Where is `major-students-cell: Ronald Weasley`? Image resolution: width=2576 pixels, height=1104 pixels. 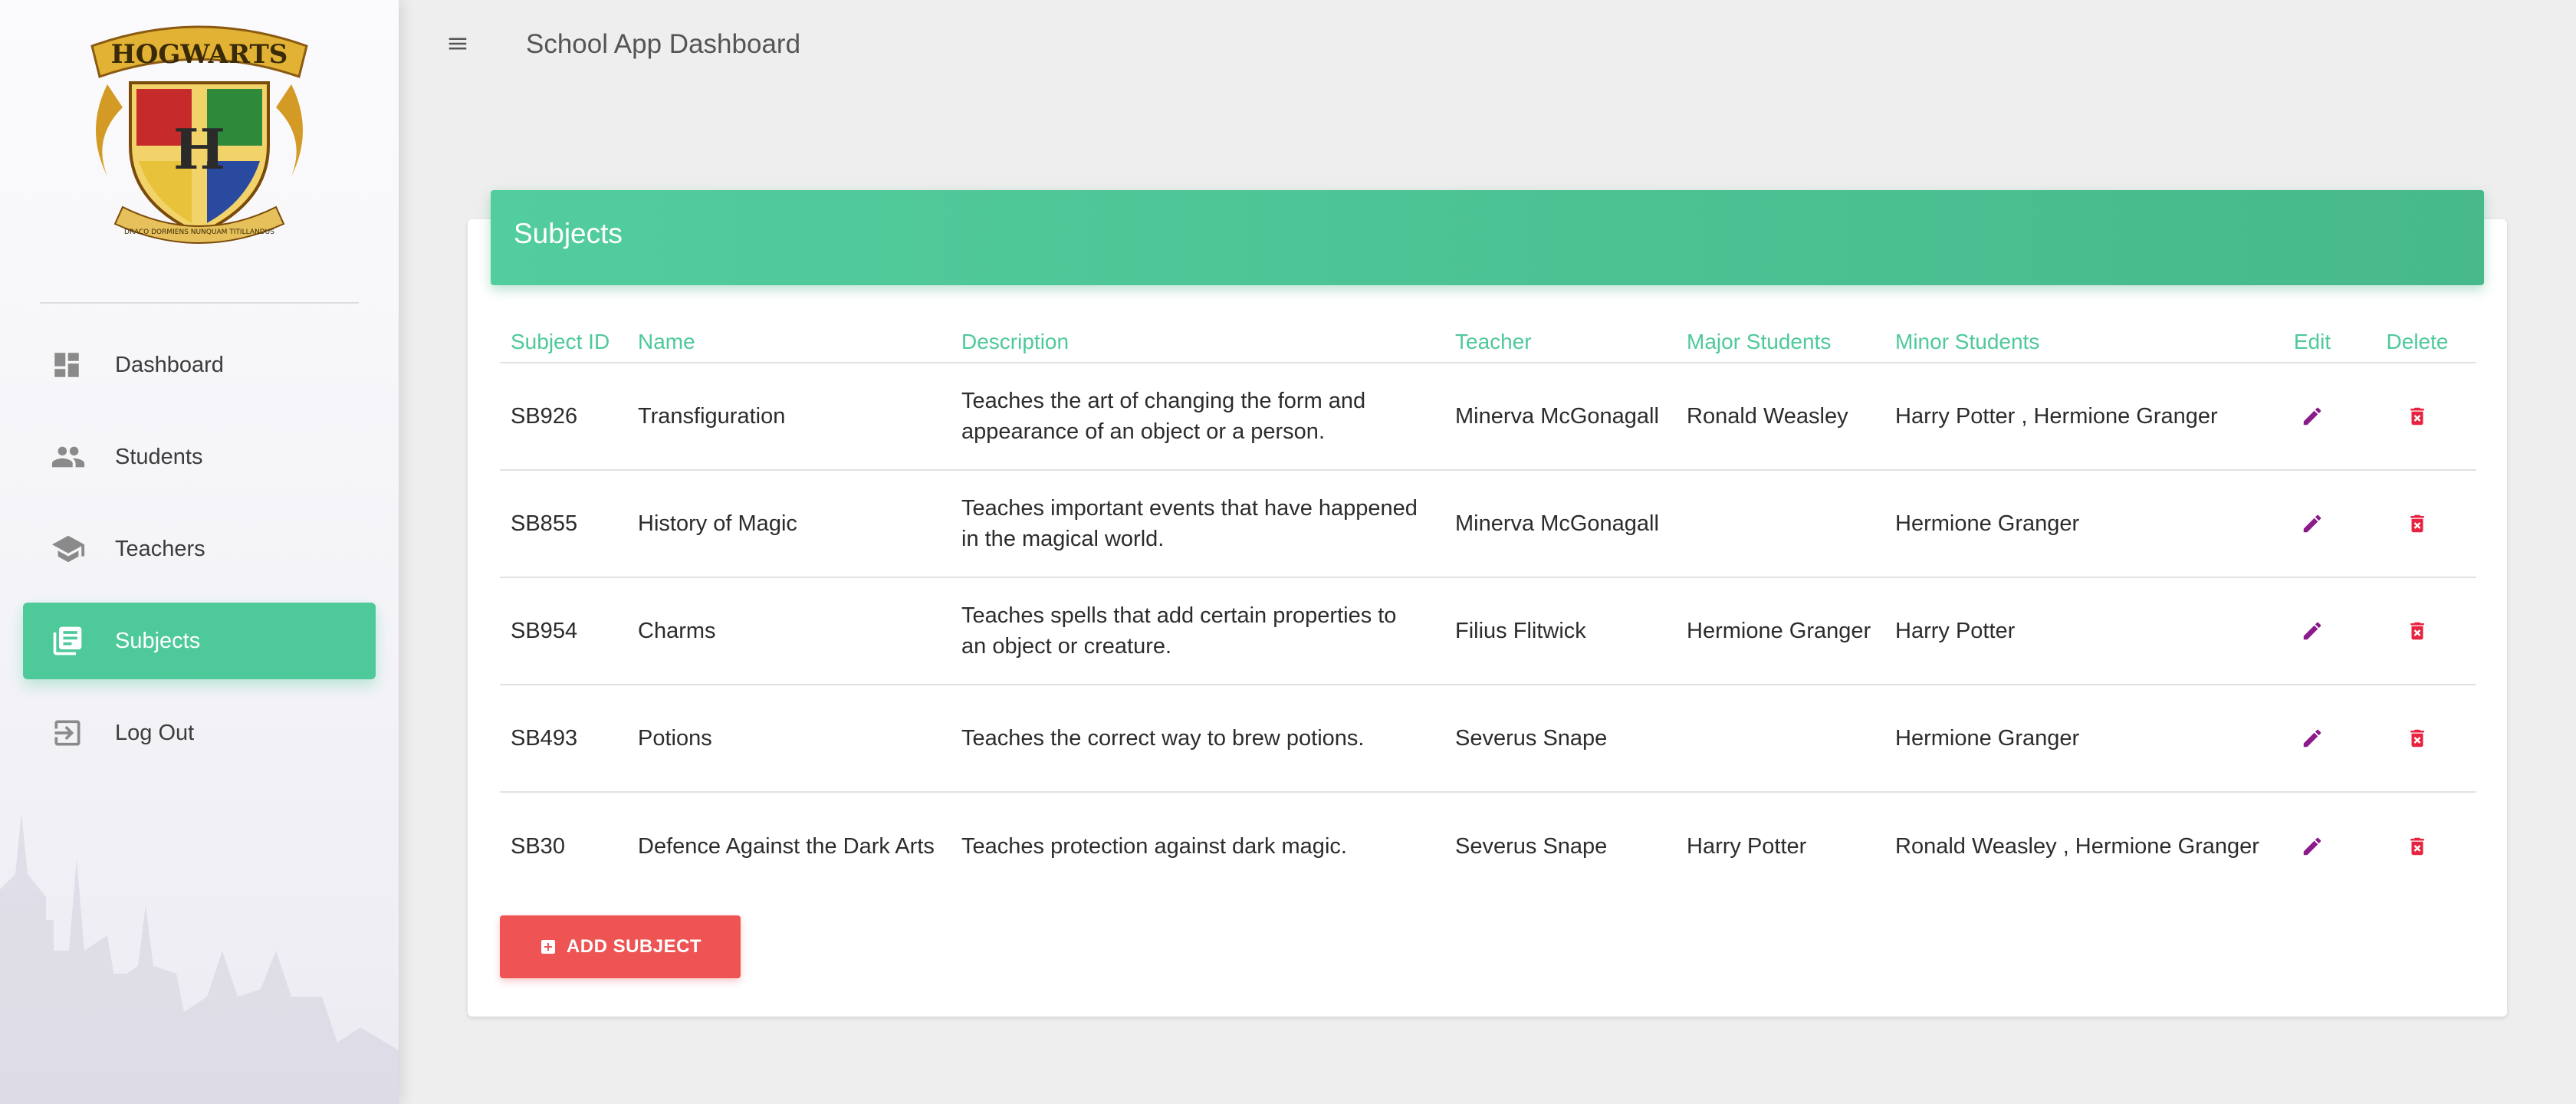 major-students-cell: Ronald Weasley is located at coordinates (1767, 416).